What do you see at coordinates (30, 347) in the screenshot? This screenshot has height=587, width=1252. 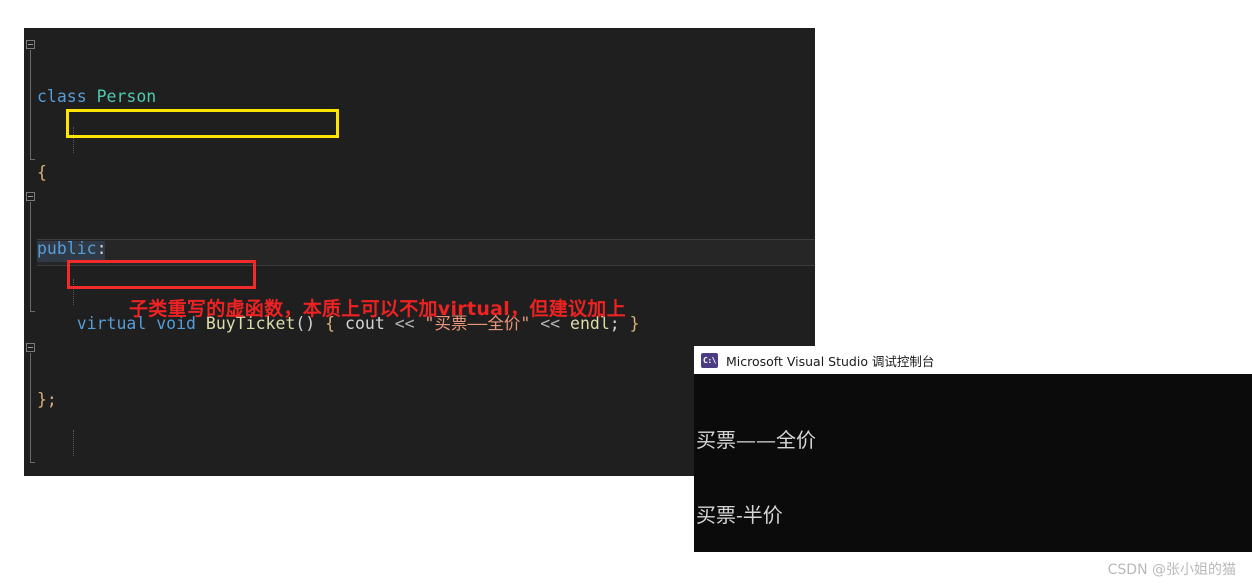 I see `fold-marker-soldier` at bounding box center [30, 347].